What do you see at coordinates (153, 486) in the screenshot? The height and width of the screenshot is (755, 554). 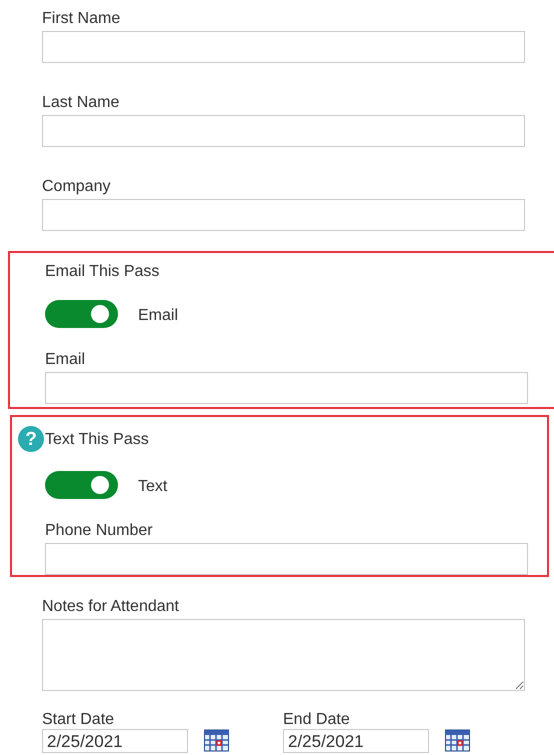 I see `toggle-label: Text` at bounding box center [153, 486].